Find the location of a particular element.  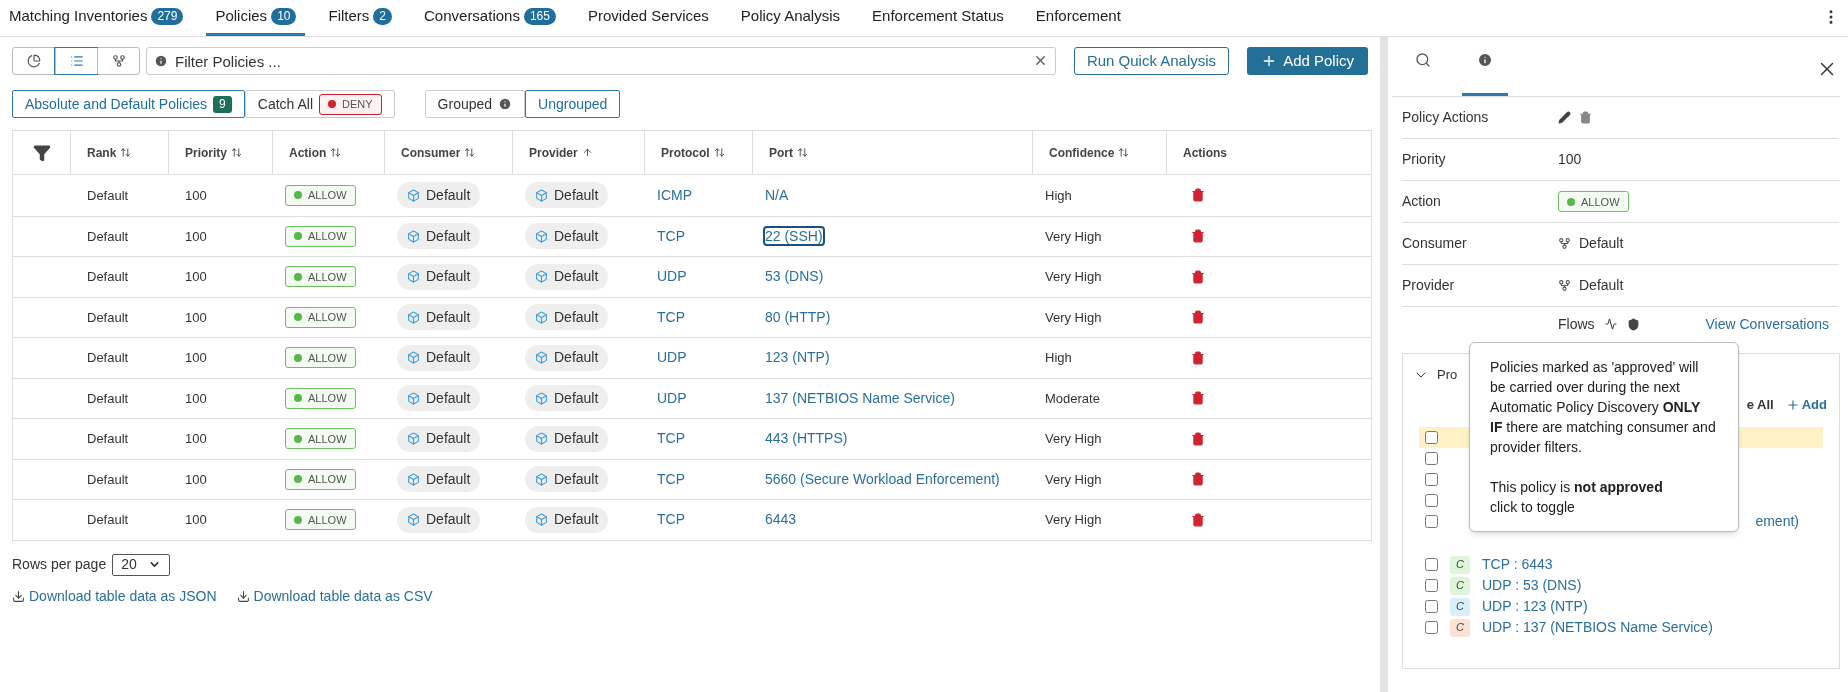

table-cell-text: High is located at coordinates (1058, 358).